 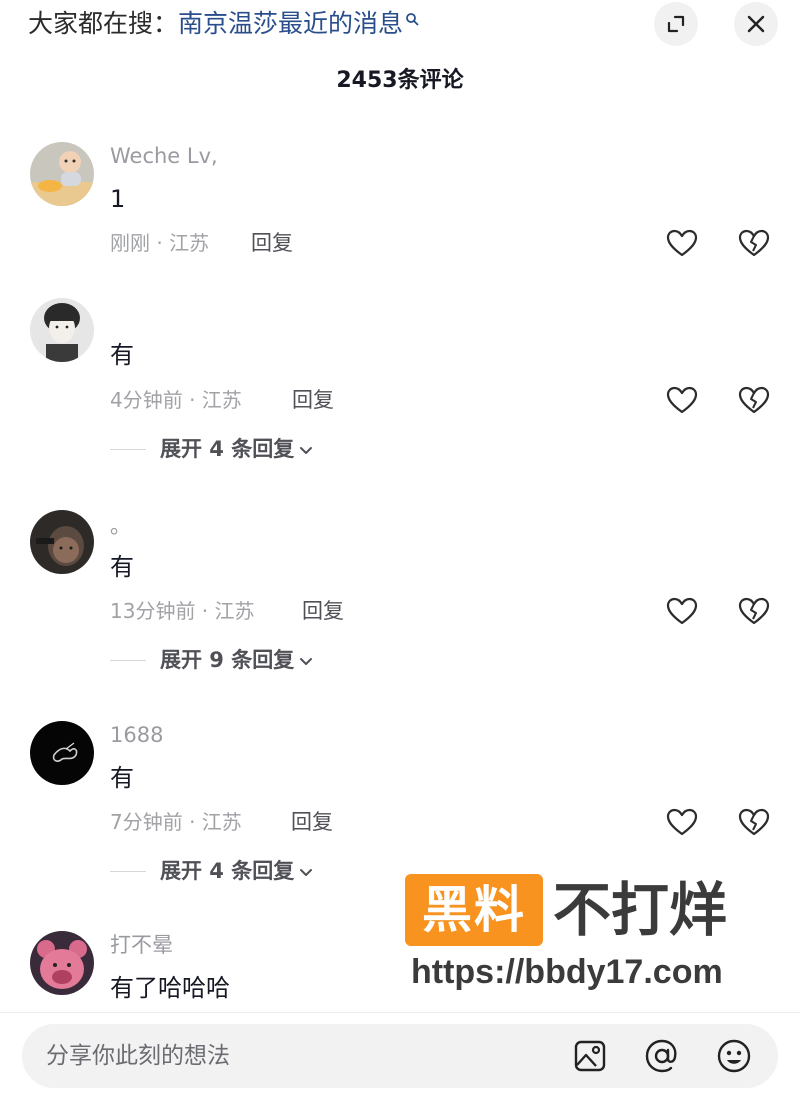 I want to click on comment-username: Weche Lv,, so click(x=164, y=156).